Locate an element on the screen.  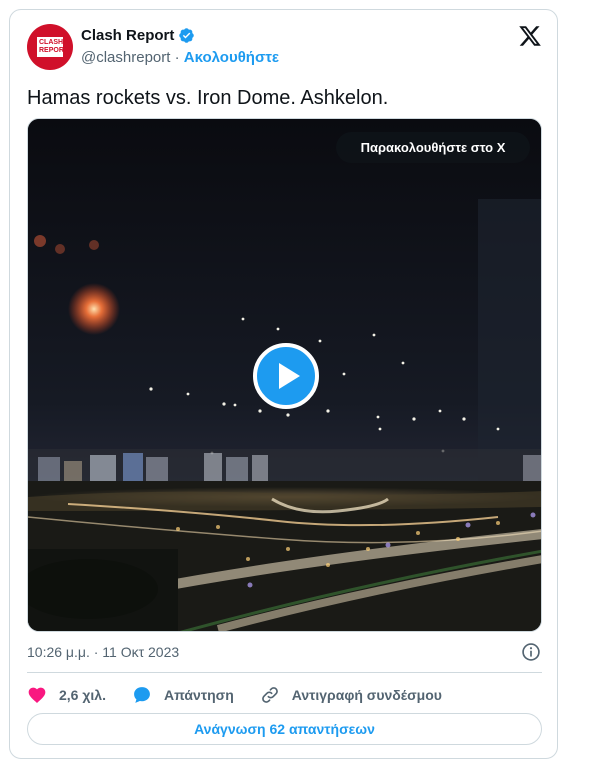
tweet-text: Hamas rockets vs. Iron Dome. Ashkelon. is located at coordinates (208, 98).